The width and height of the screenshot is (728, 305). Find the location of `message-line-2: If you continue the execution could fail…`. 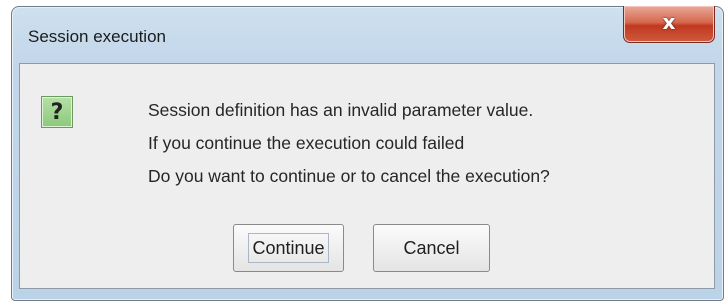

message-line-2: If you continue the execution could fail… is located at coordinates (306, 143).